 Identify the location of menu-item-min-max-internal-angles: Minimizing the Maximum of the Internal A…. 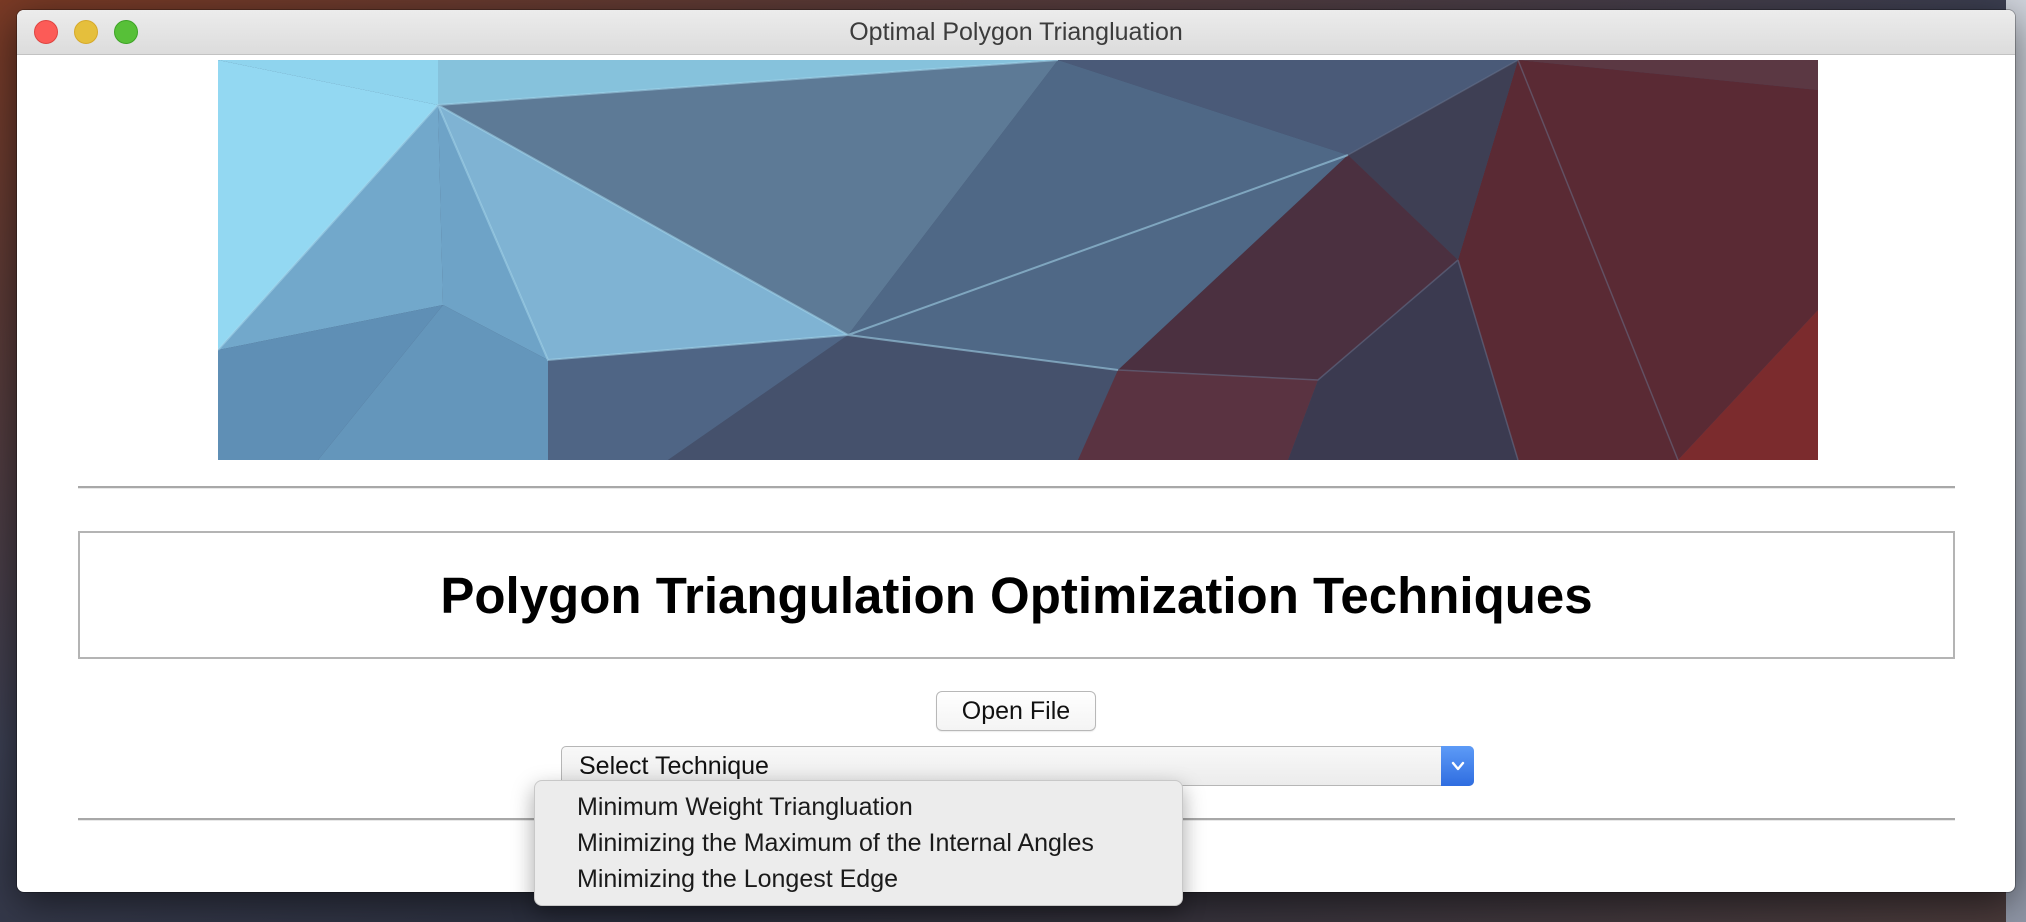
(858, 843).